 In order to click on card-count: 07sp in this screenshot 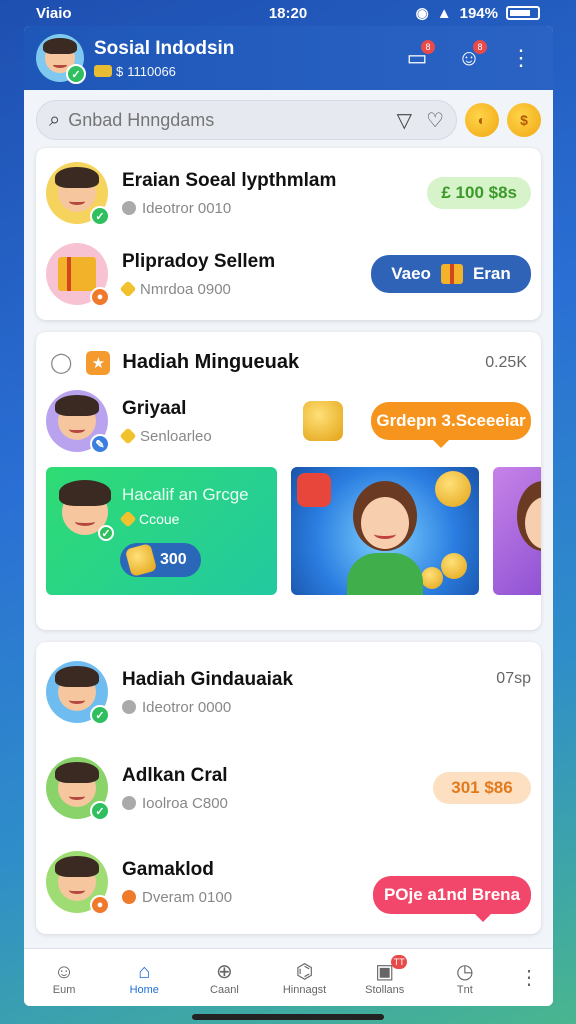, I will do `click(513, 678)`.